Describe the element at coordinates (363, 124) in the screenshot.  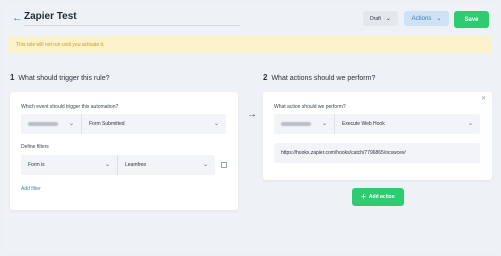
I see `action-value: Execute Web Hook` at that location.